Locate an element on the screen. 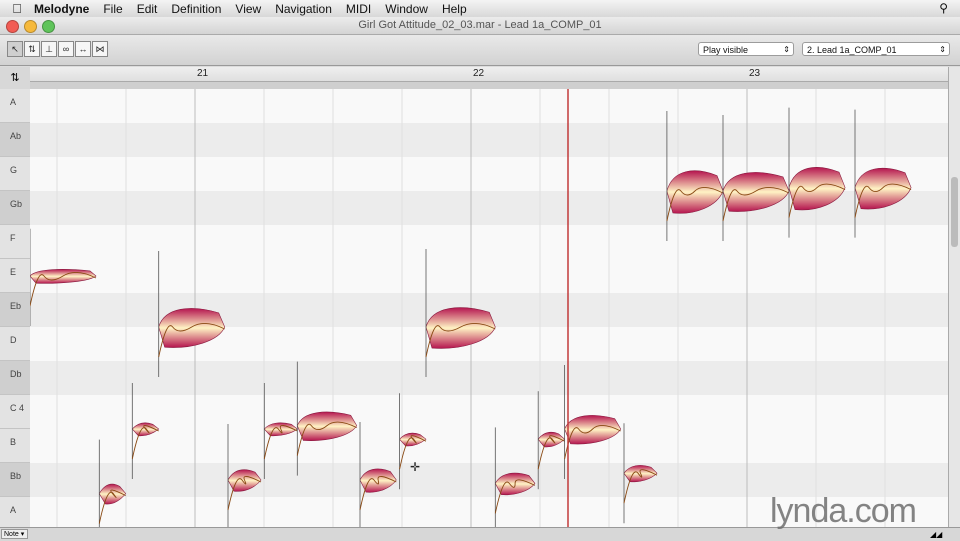  time-tool-icon: ↔ is located at coordinates (83, 49).